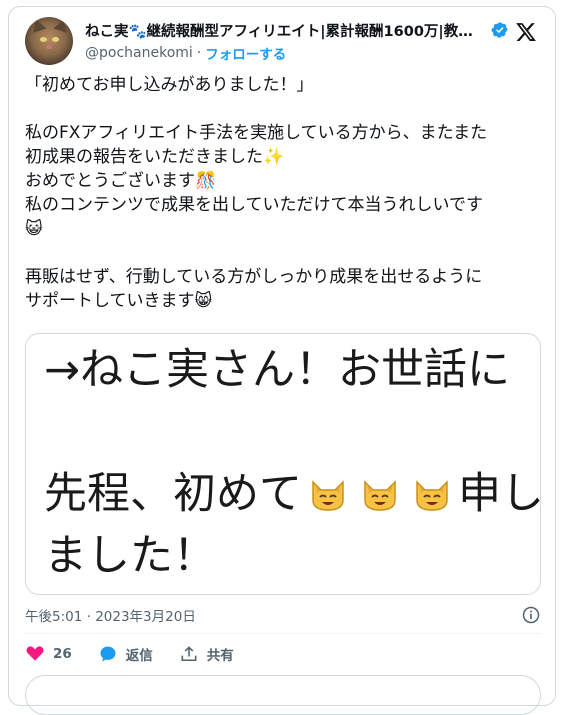 The image size is (564, 715). What do you see at coordinates (34, 229) in the screenshot?
I see `tweet-line: 😺` at bounding box center [34, 229].